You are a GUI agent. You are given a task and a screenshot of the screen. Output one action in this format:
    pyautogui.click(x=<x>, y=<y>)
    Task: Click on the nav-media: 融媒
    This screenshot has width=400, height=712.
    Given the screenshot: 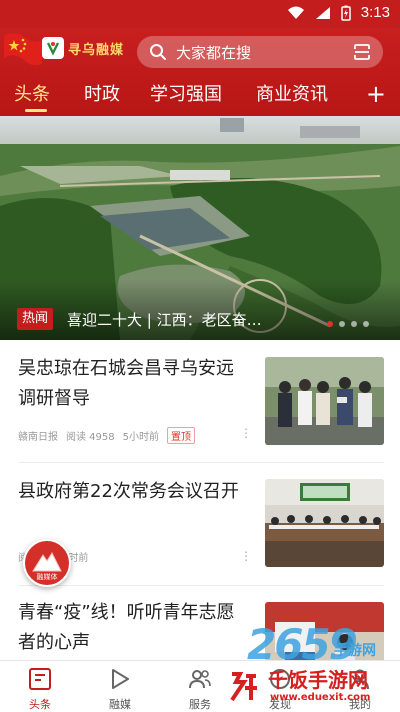 What is the action you would take?
    pyautogui.click(x=120, y=686)
    